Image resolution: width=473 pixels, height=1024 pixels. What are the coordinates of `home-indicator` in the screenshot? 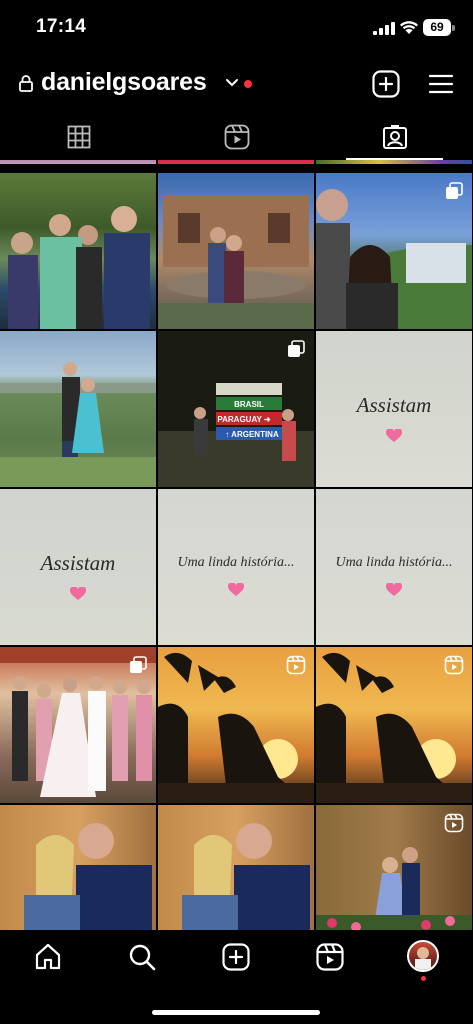 It's located at (236, 1012).